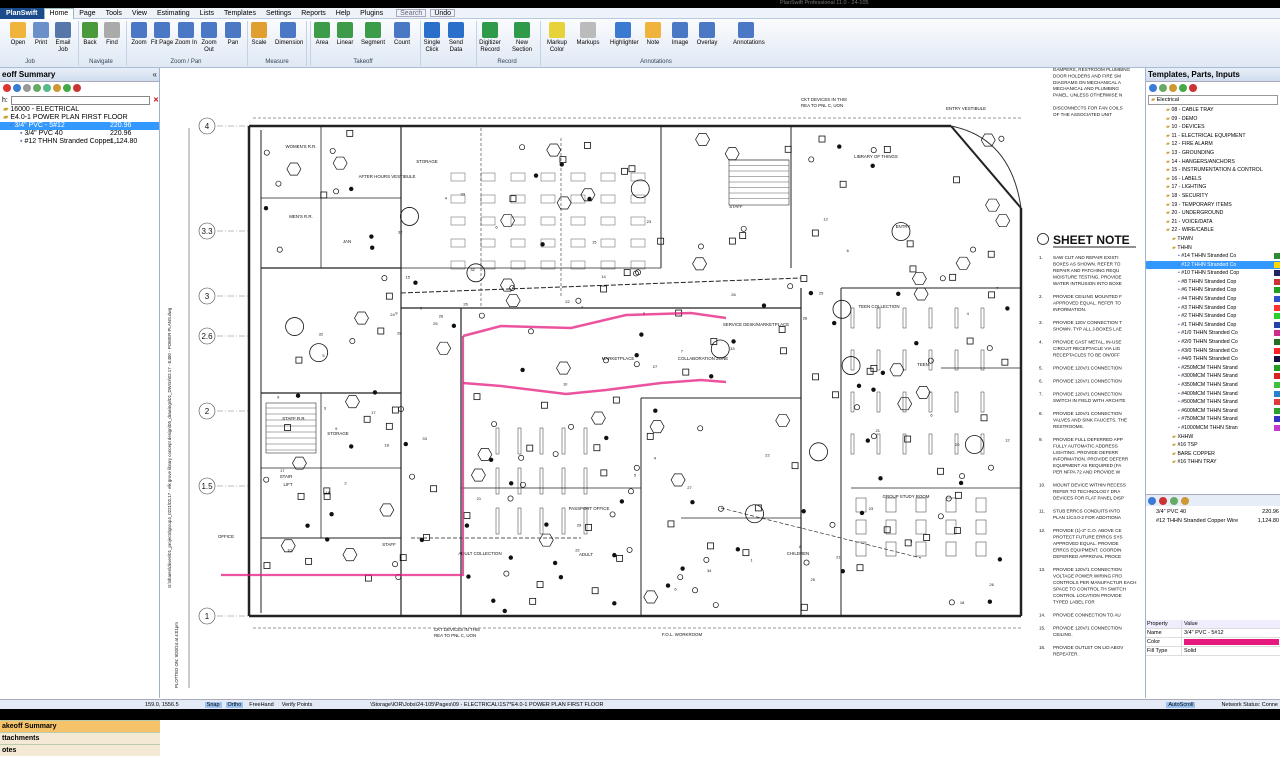 The width and height of the screenshot is (1280, 757). What do you see at coordinates (162, 34) in the screenshot?
I see `fit-page-button: Fit Page` at bounding box center [162, 34].